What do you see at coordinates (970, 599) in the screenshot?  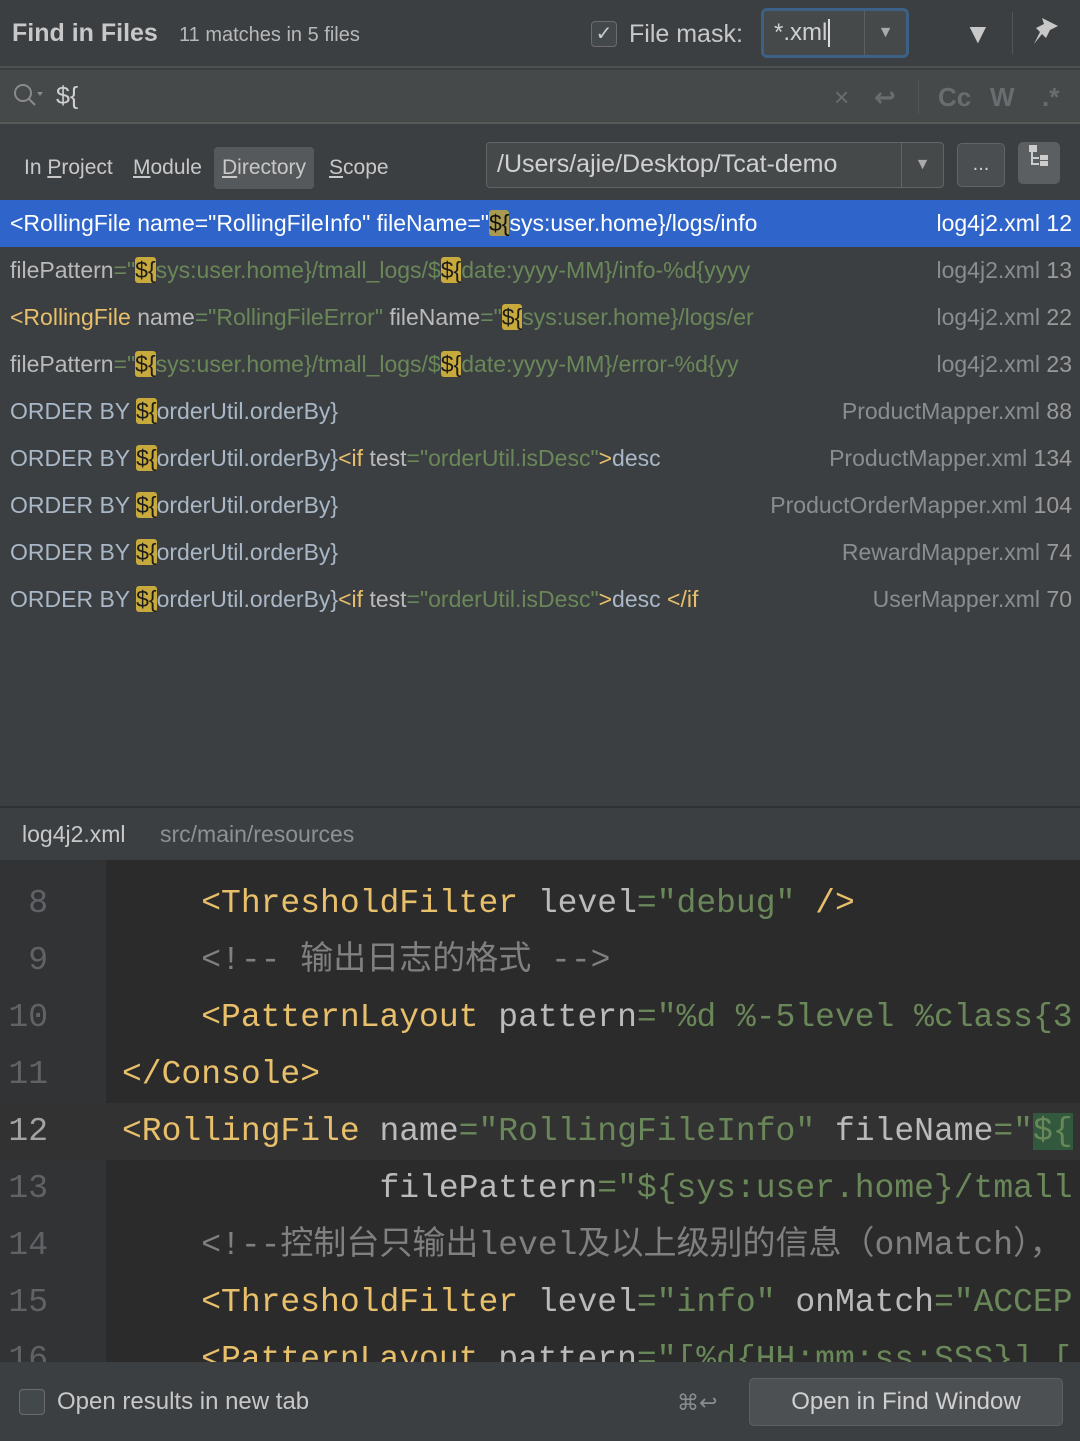 I see `result-location: UserMapper.xml 70` at bounding box center [970, 599].